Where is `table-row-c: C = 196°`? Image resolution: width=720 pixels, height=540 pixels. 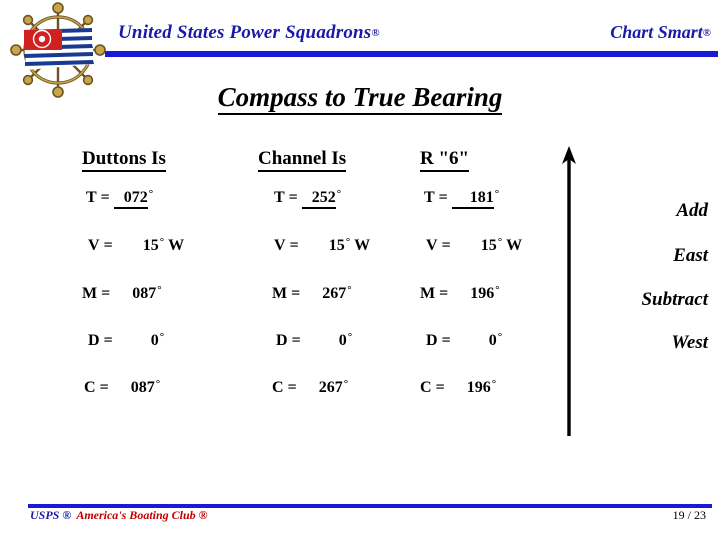 table-row-c: C = 196° is located at coordinates (458, 387).